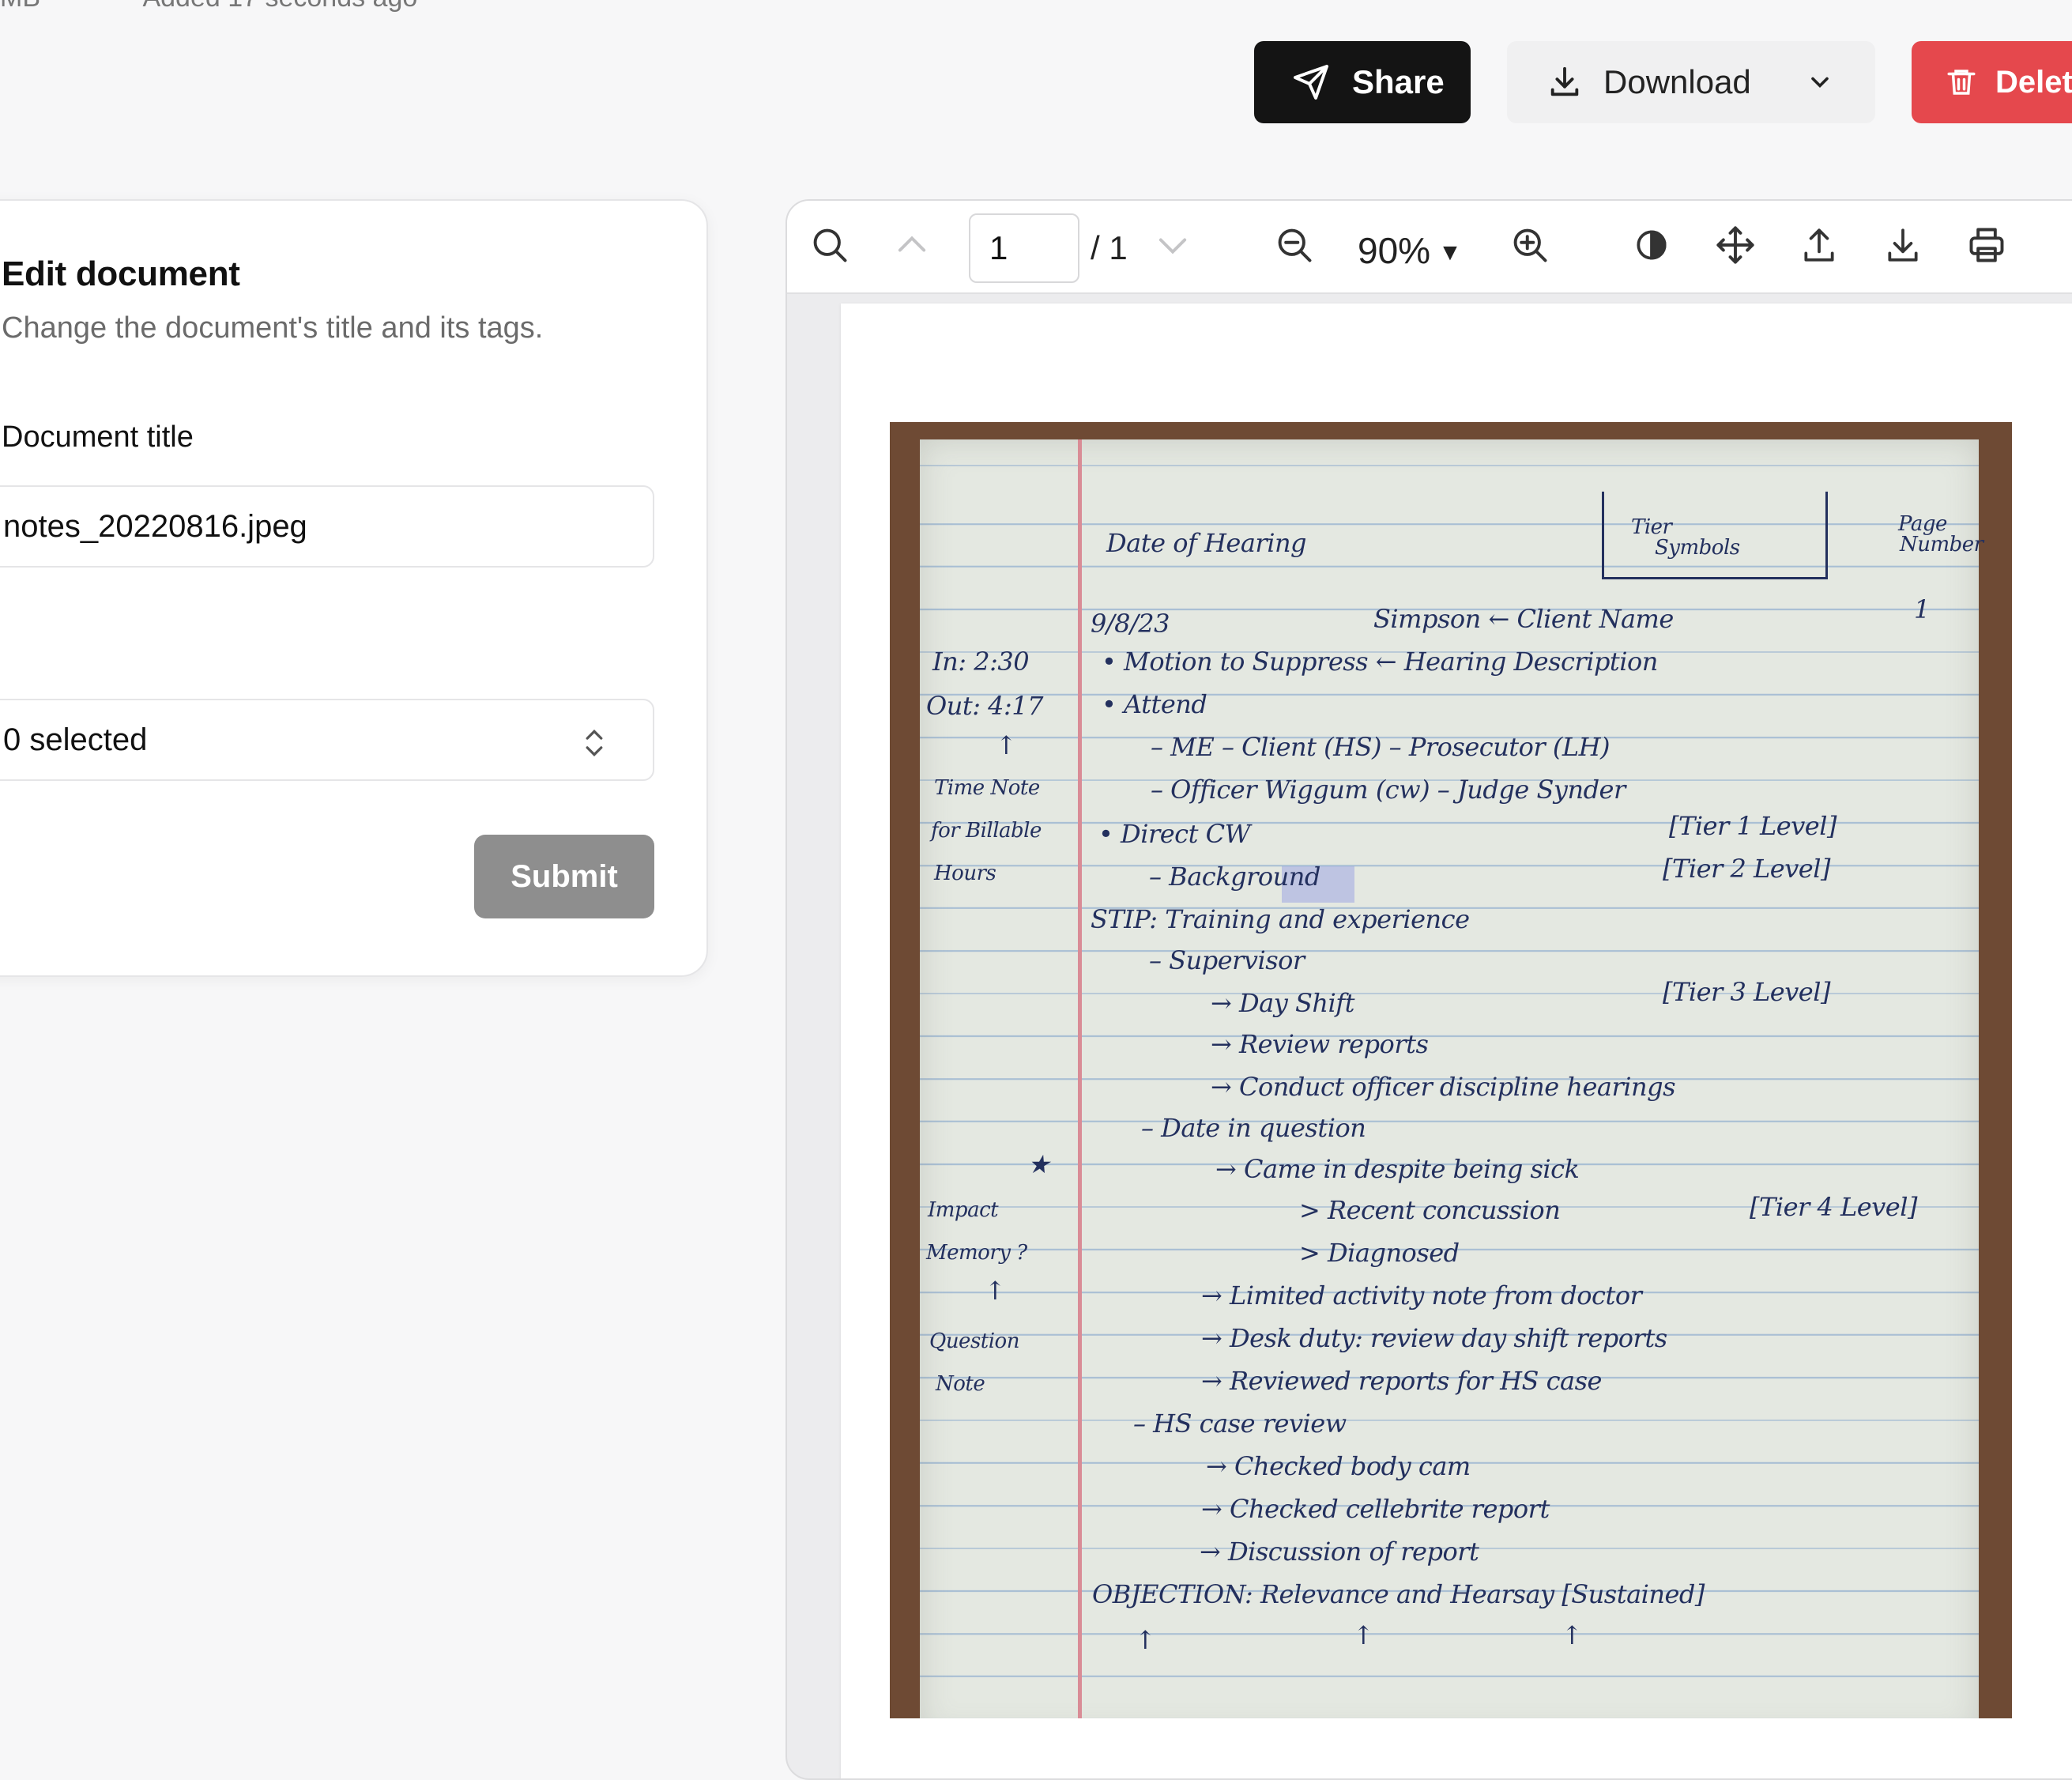 The width and height of the screenshot is (2072, 1780). I want to click on title-label: Document title, so click(98, 437).